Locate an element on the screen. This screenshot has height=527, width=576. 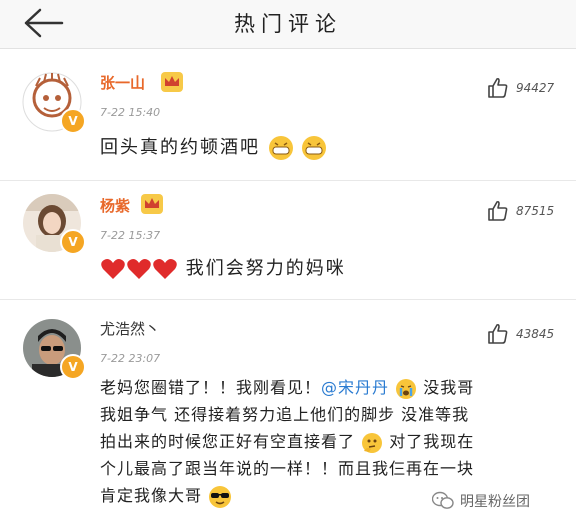
thinking-emoji-icon is located at coordinates (372, 442).